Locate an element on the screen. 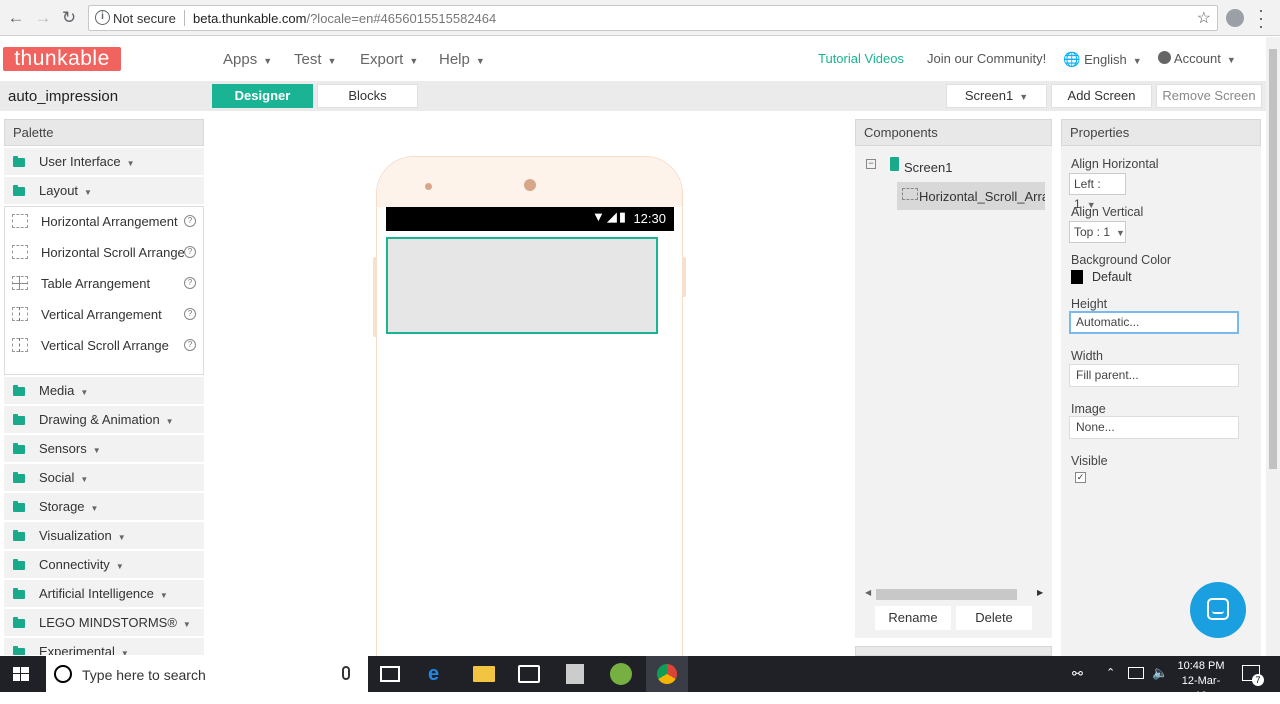 Image resolution: width=1280 pixels, height=704 pixels. screen-select: Screen1 ▼ is located at coordinates (996, 96).